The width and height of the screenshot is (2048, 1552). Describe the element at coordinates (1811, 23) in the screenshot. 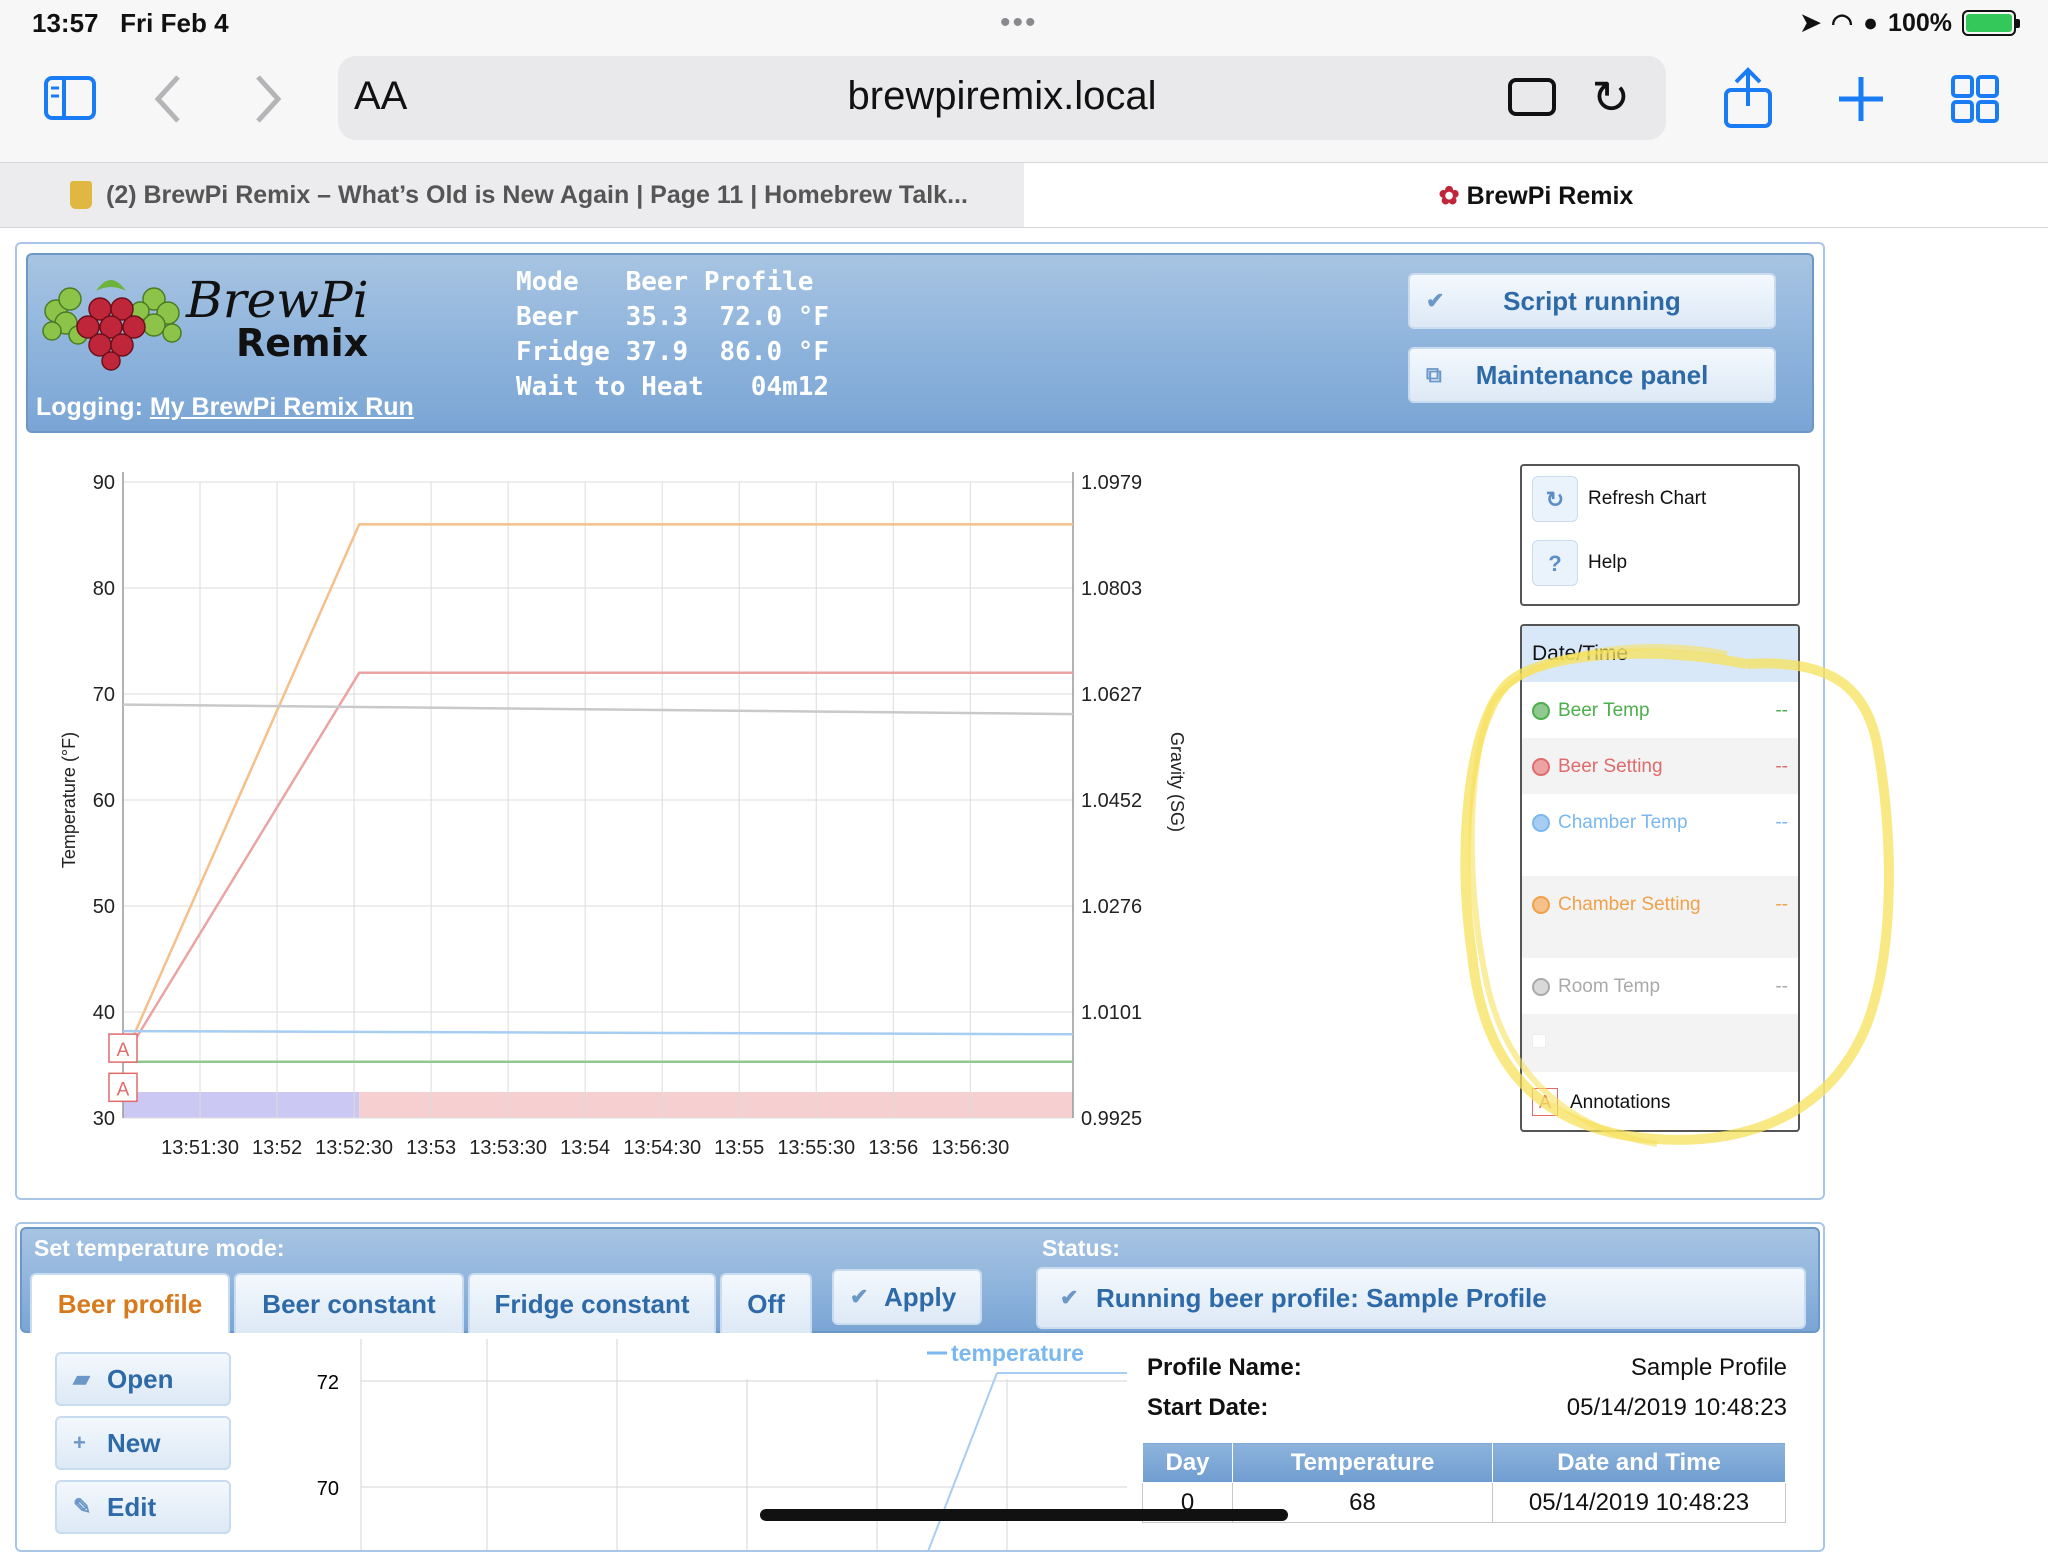

I see `location-icon: ➤` at that location.